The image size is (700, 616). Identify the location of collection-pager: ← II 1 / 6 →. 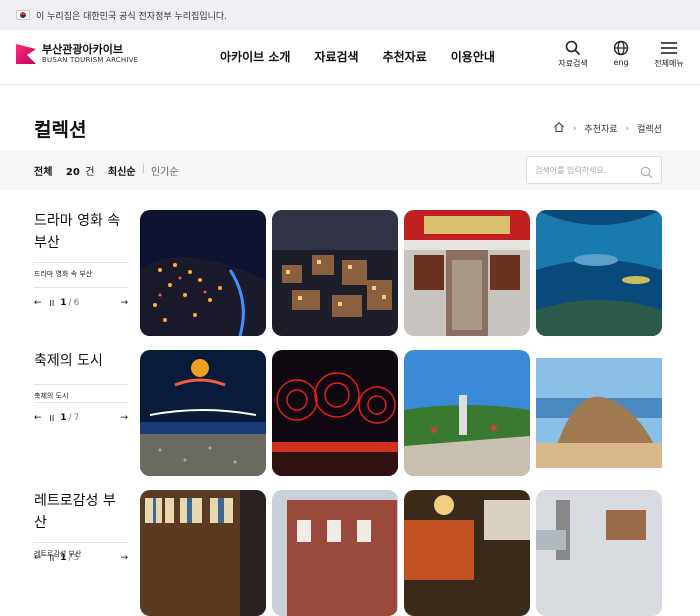
(81, 297).